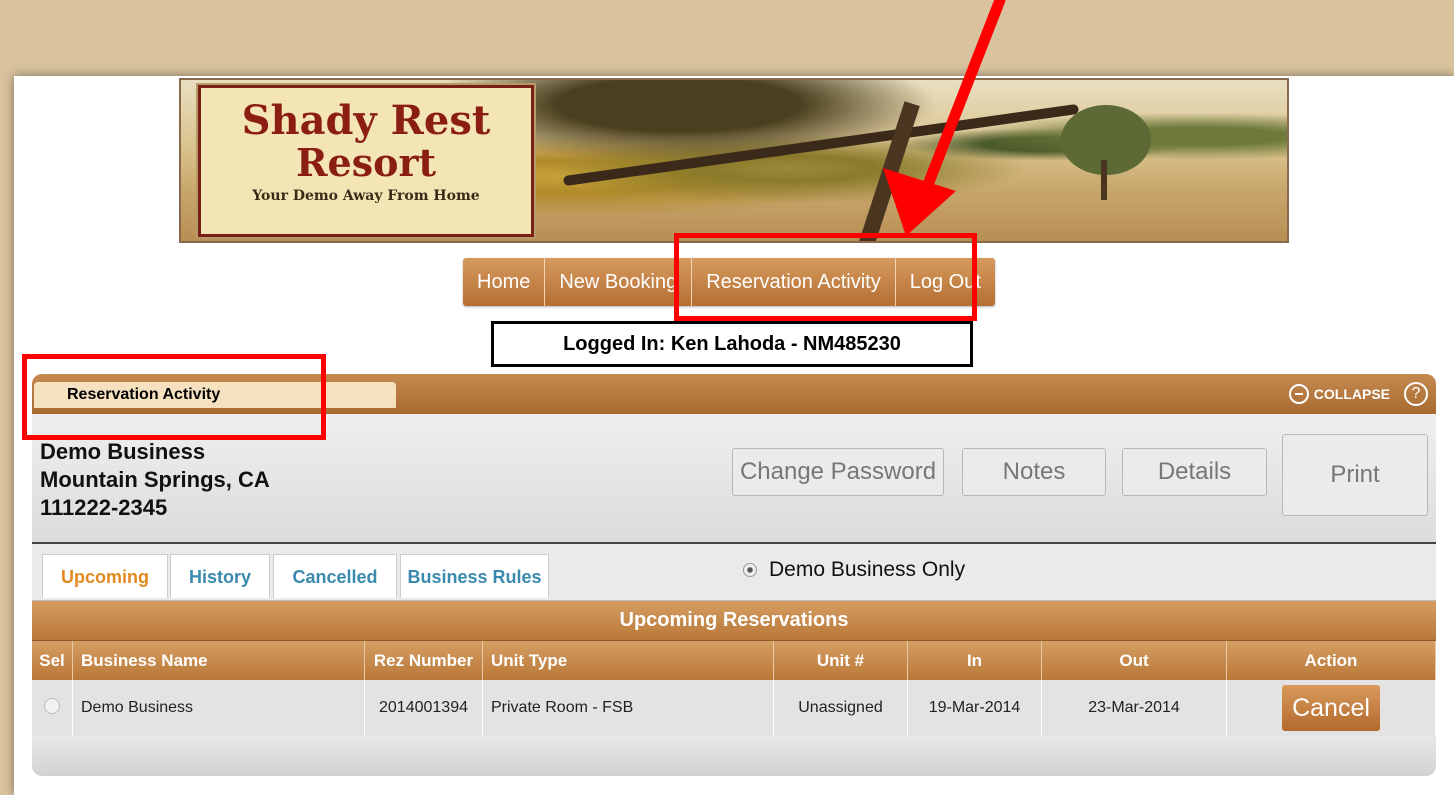  What do you see at coordinates (504, 282) in the screenshot?
I see `nav-home: Home` at bounding box center [504, 282].